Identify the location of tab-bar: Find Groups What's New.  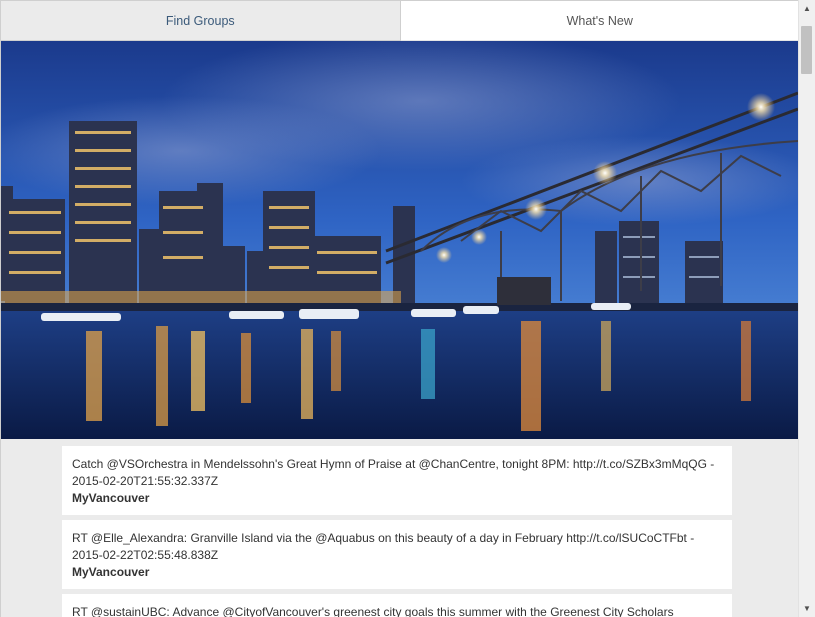
(399, 20).